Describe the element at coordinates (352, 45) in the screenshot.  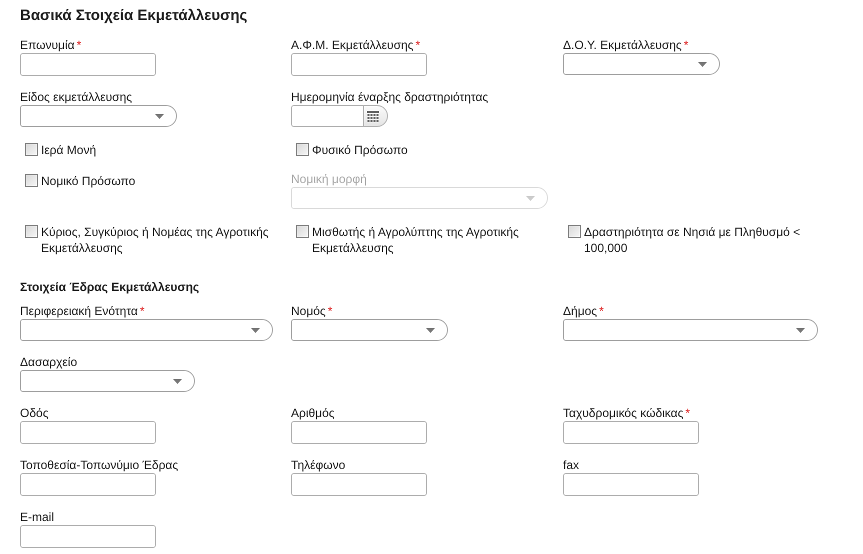
I see `field-label: Α.Φ.Μ. Εκμετάλλευσης` at that location.